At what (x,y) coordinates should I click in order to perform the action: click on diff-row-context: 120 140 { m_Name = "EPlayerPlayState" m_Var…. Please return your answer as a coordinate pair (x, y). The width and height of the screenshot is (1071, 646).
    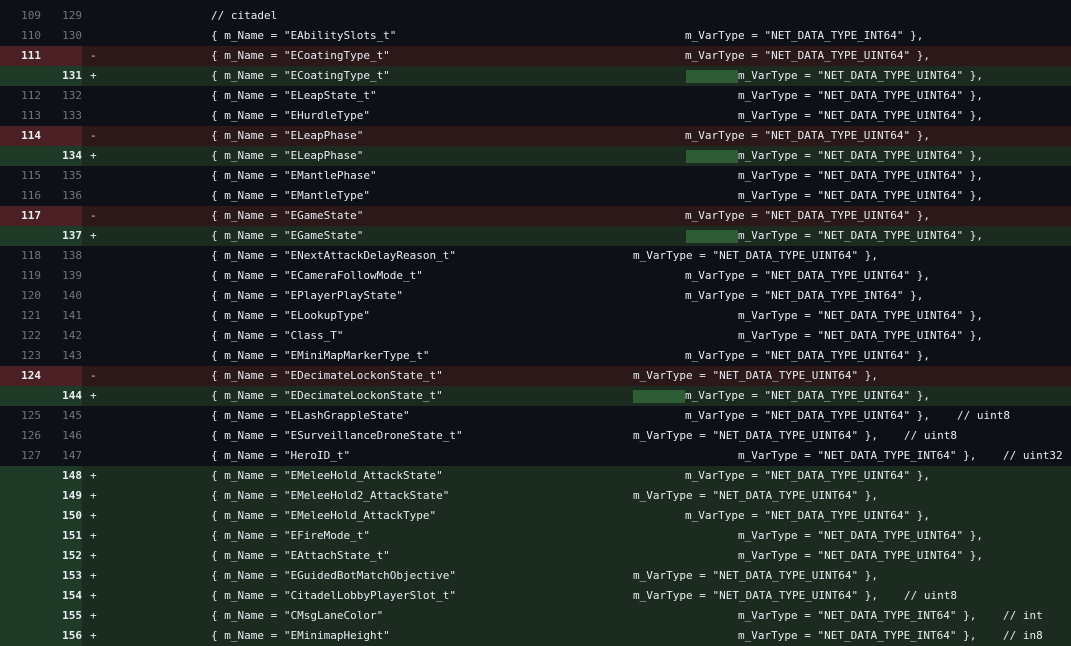
    Looking at the image, I should click on (535, 296).